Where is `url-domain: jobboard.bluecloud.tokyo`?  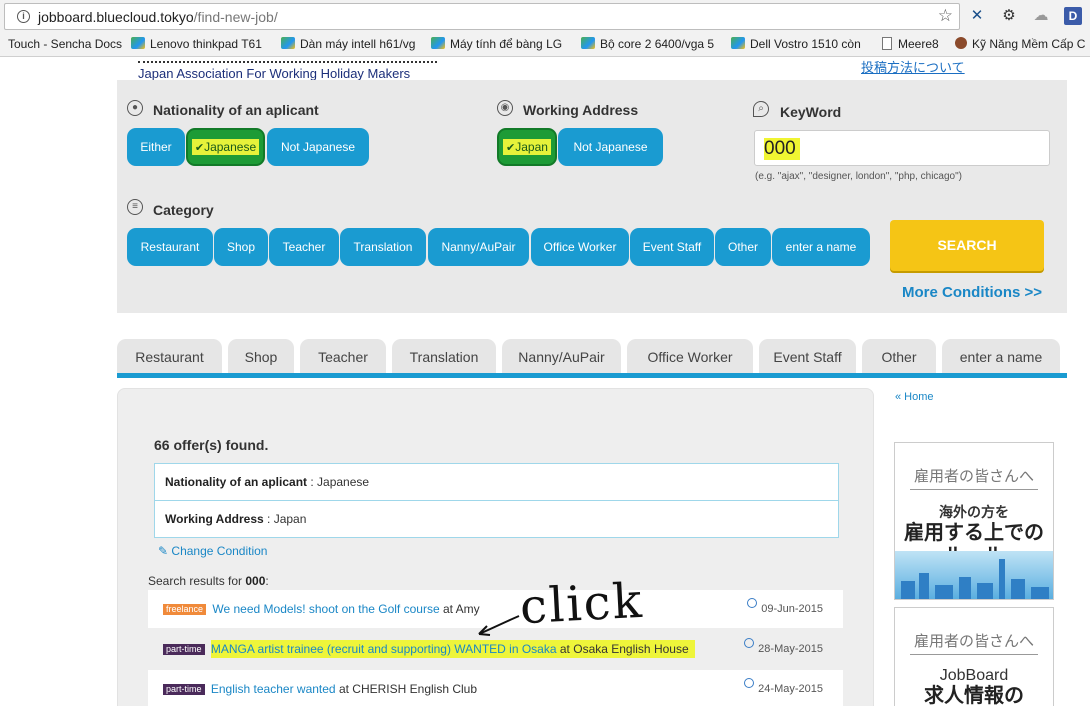
url-domain: jobboard.bluecloud.tokyo is located at coordinates (116, 17).